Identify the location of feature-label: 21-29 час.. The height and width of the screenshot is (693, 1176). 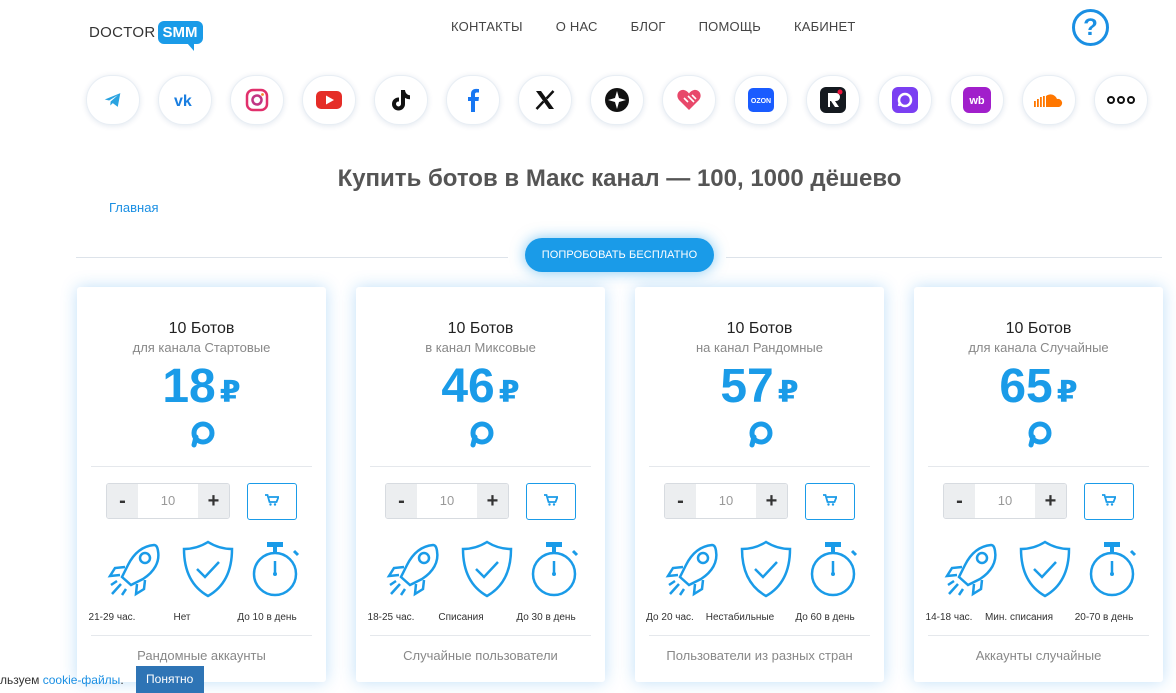
(112, 617).